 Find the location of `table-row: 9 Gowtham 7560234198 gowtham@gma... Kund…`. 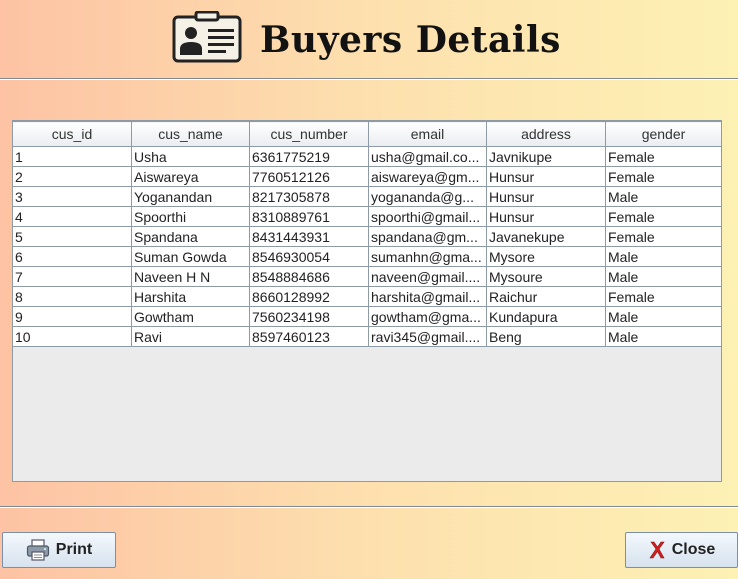

table-row: 9 Gowtham 7560234198 gowtham@gma... Kund… is located at coordinates (367, 316).